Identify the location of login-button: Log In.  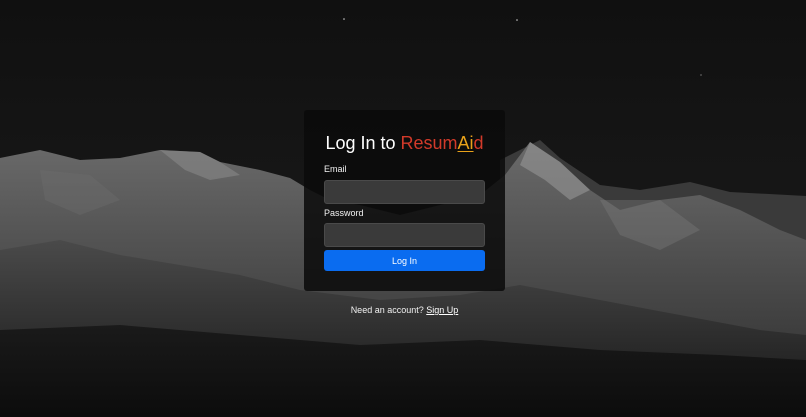
(404, 260).